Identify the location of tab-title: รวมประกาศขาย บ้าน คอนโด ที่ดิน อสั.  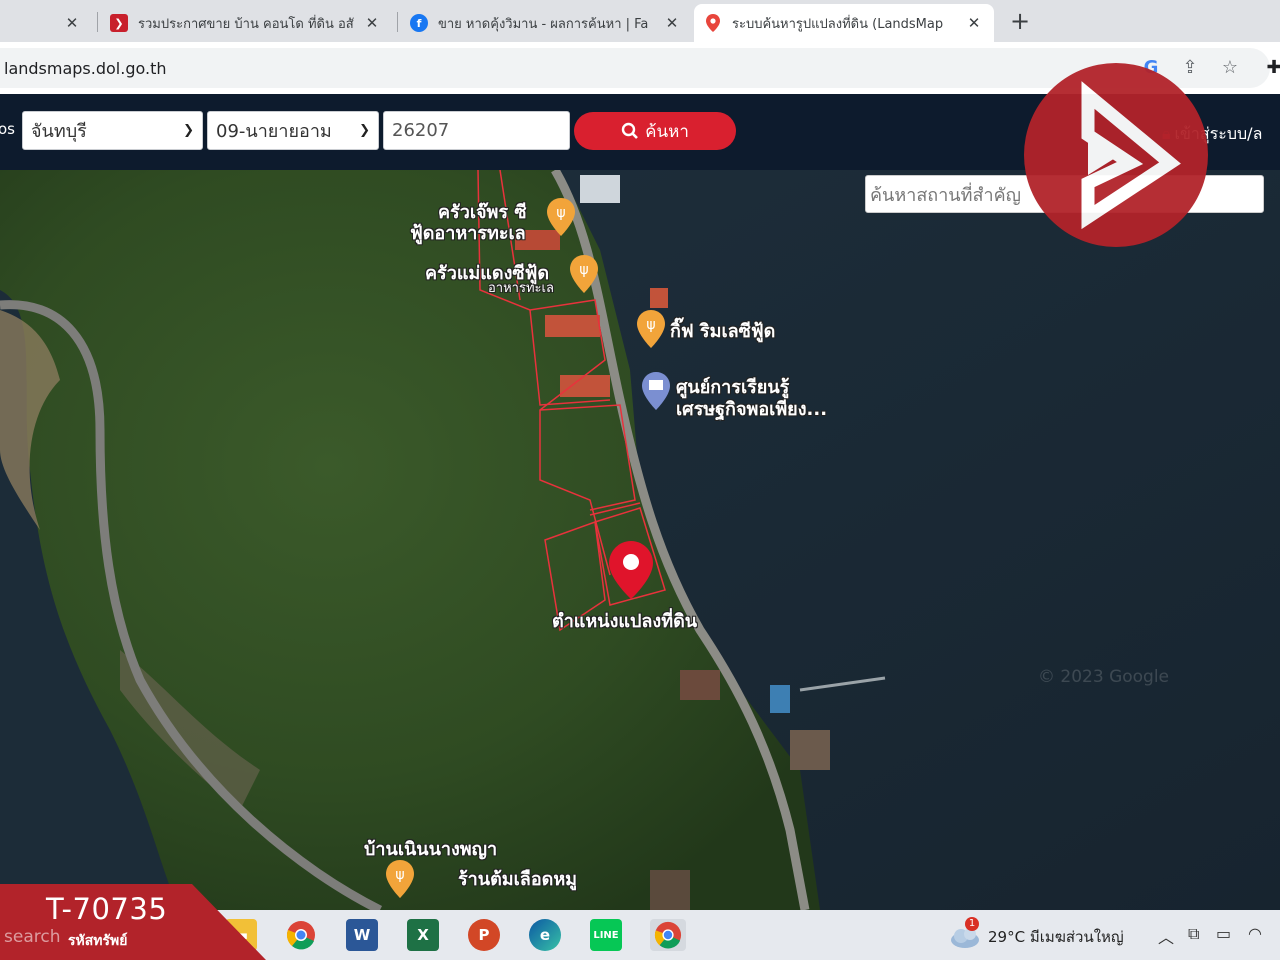
(246, 24).